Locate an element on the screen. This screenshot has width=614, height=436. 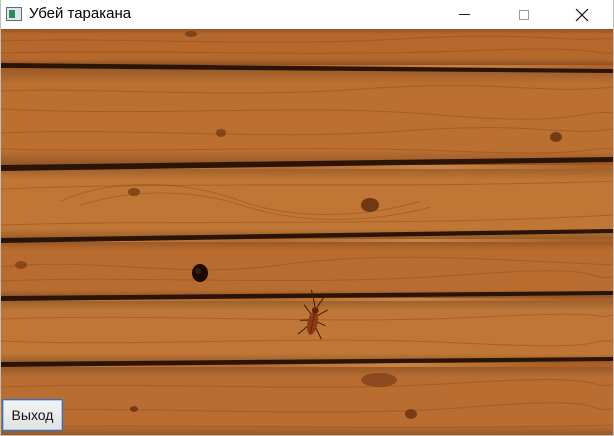
close-button is located at coordinates (582, 14).